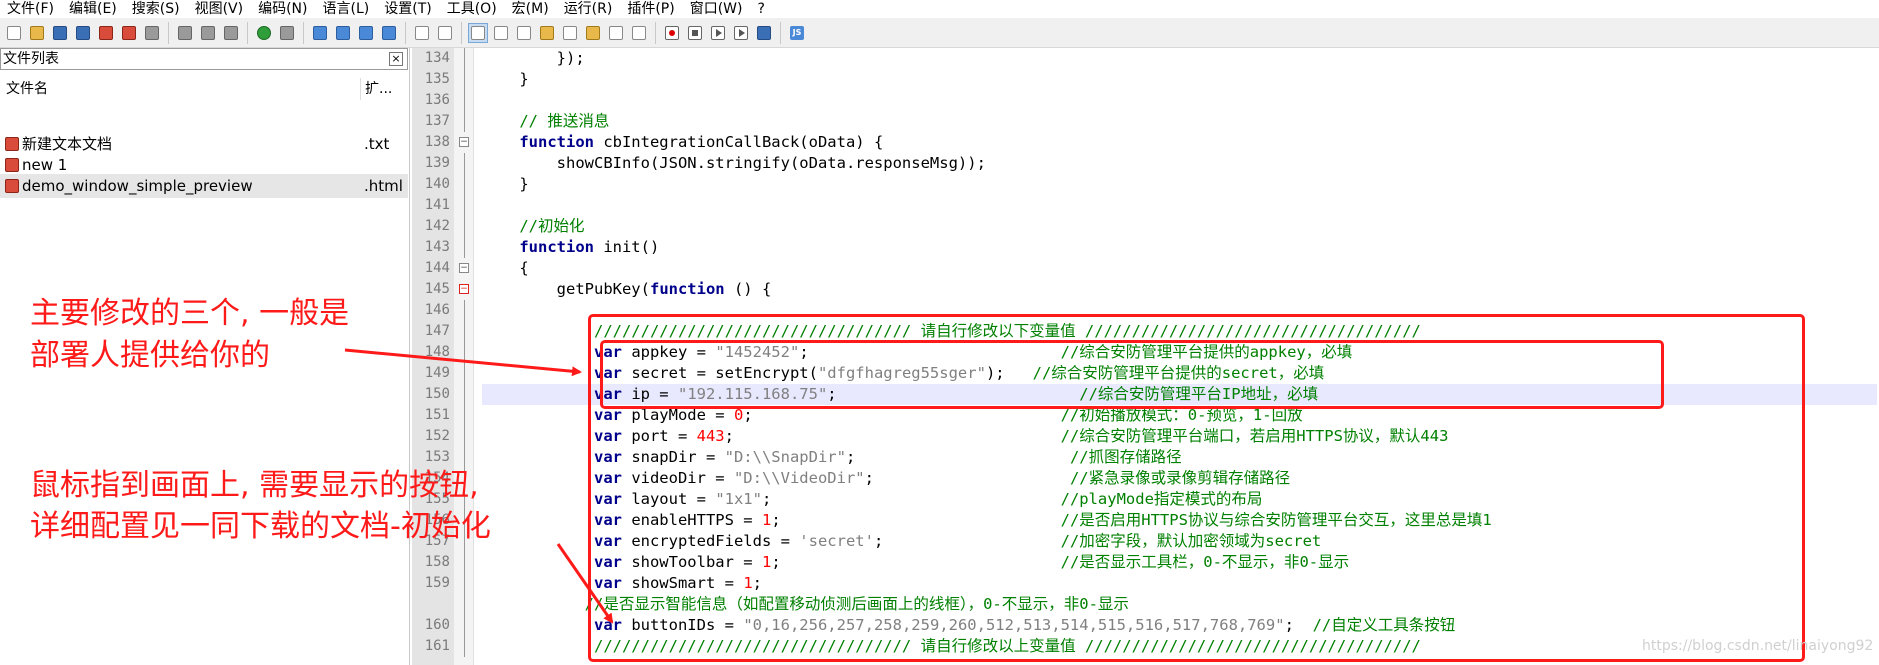 Image resolution: width=1879 pixels, height=665 pixels. I want to click on new-file-icon-glyph, so click(14, 32).